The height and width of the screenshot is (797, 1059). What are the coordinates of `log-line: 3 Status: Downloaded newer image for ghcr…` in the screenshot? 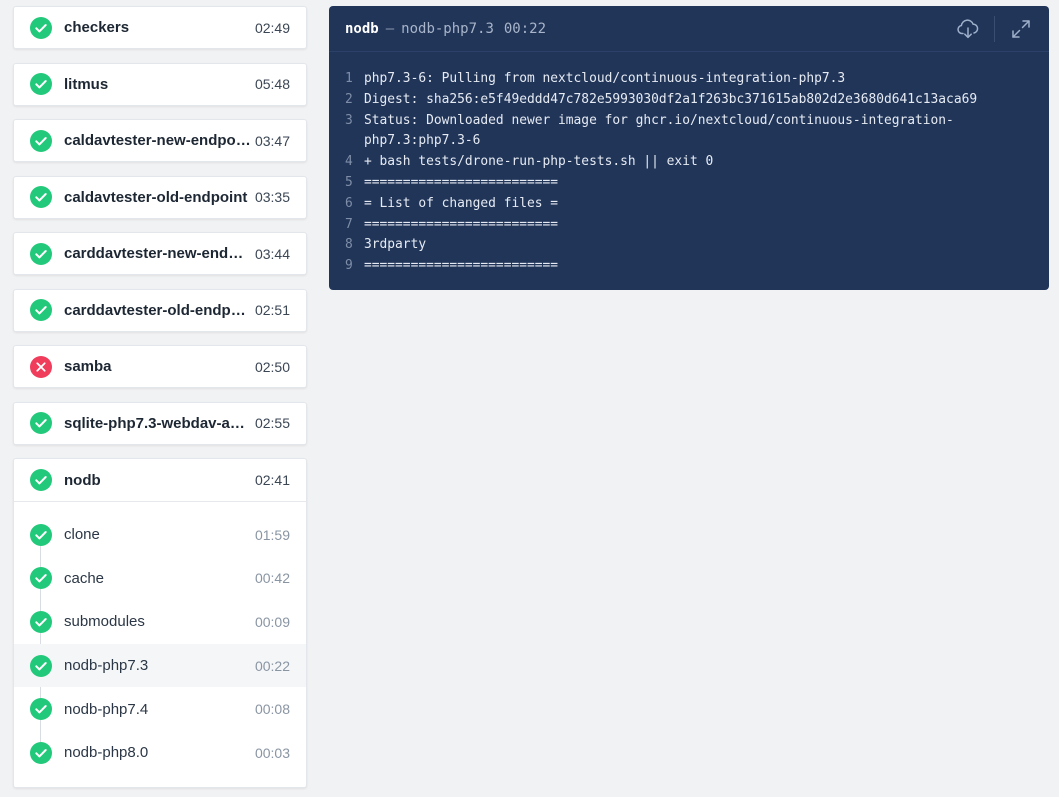 It's located at (697, 132).